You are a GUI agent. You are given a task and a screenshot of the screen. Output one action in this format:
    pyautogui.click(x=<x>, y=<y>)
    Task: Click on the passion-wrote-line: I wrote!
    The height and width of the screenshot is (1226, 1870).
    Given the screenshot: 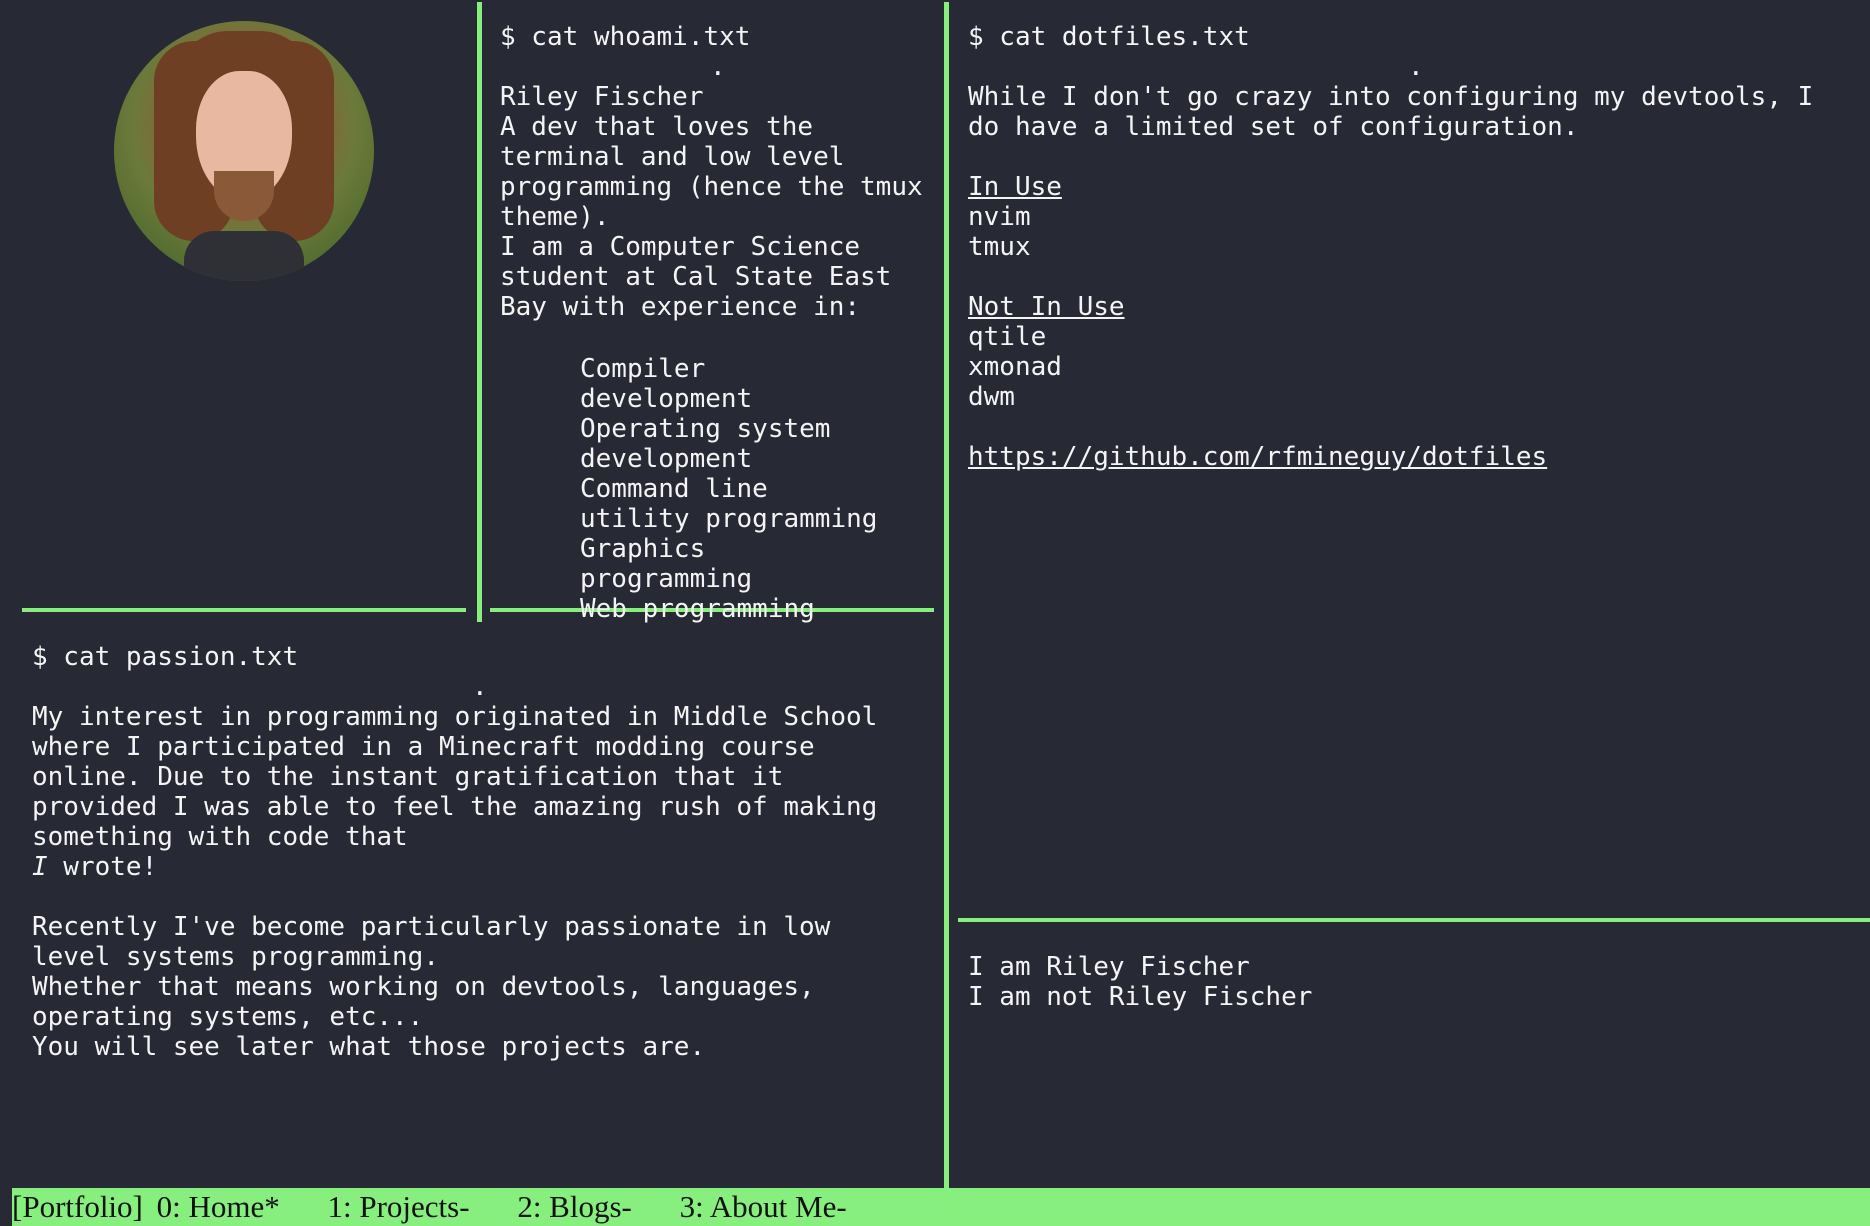 What is the action you would take?
    pyautogui.click(x=482, y=867)
    